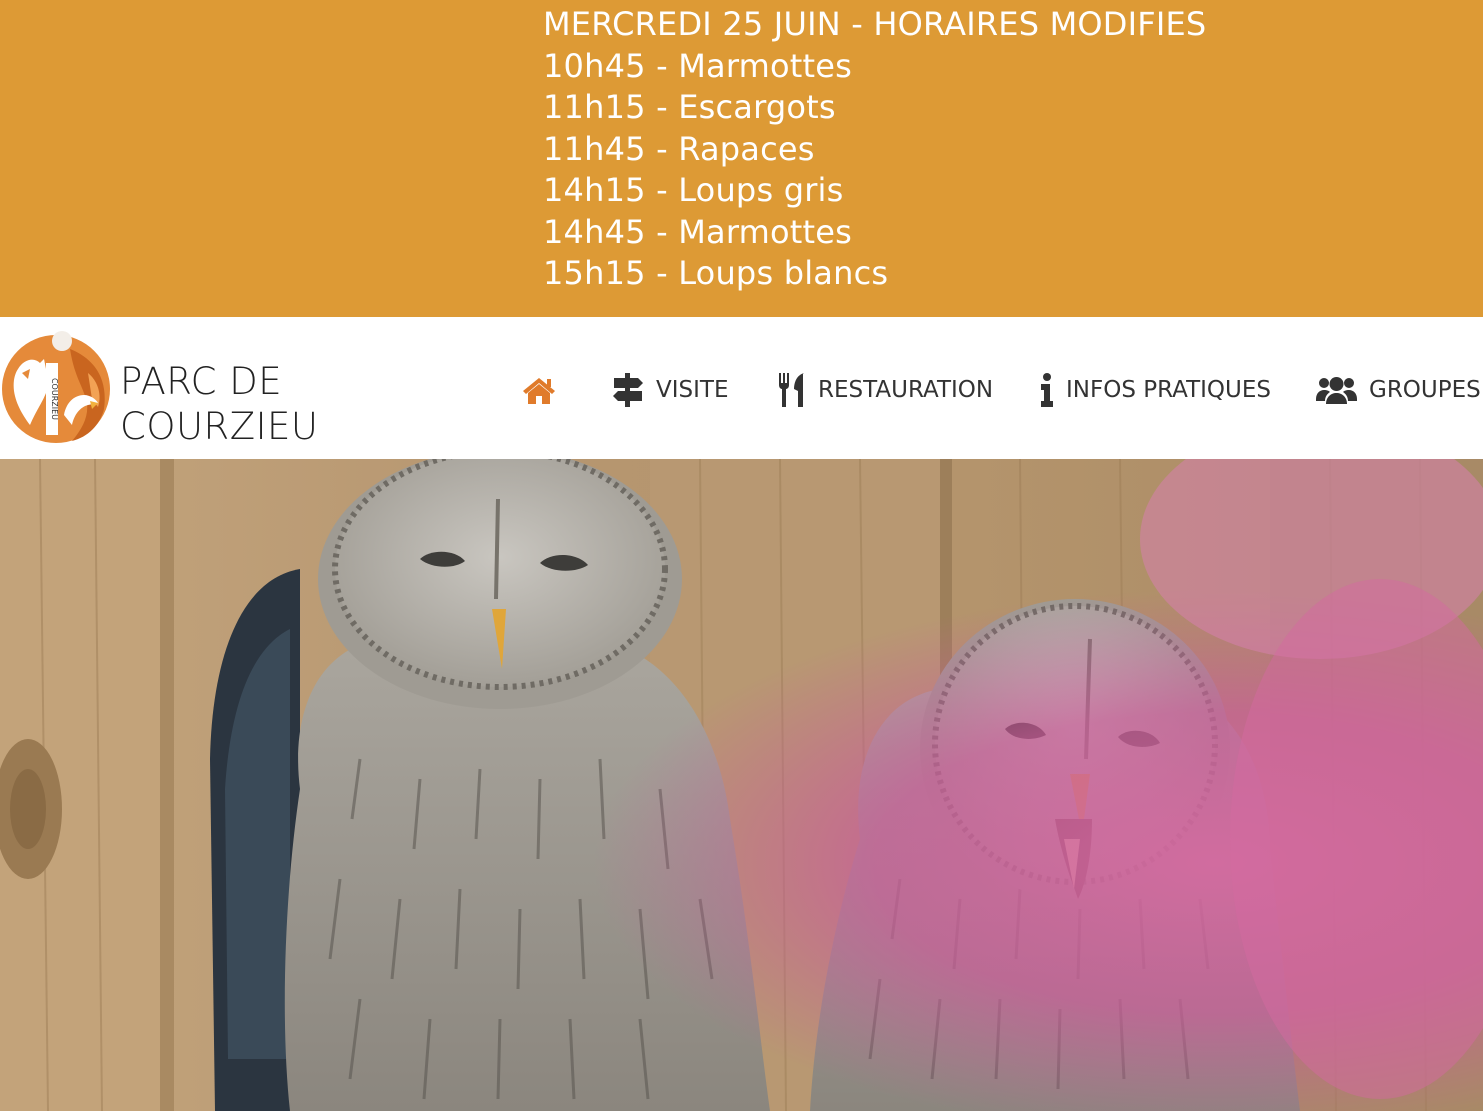 The width and height of the screenshot is (1483, 1111). Describe the element at coordinates (679, 148) in the screenshot. I see `schedule-line: 11h45 - Rapaces` at that location.